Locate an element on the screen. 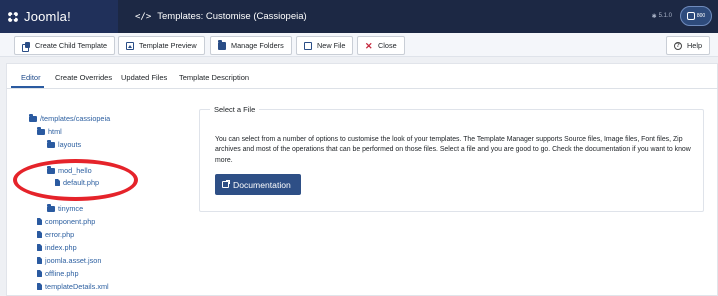  tree-folder-label: /templates/cassiopeia is located at coordinates (75, 118).